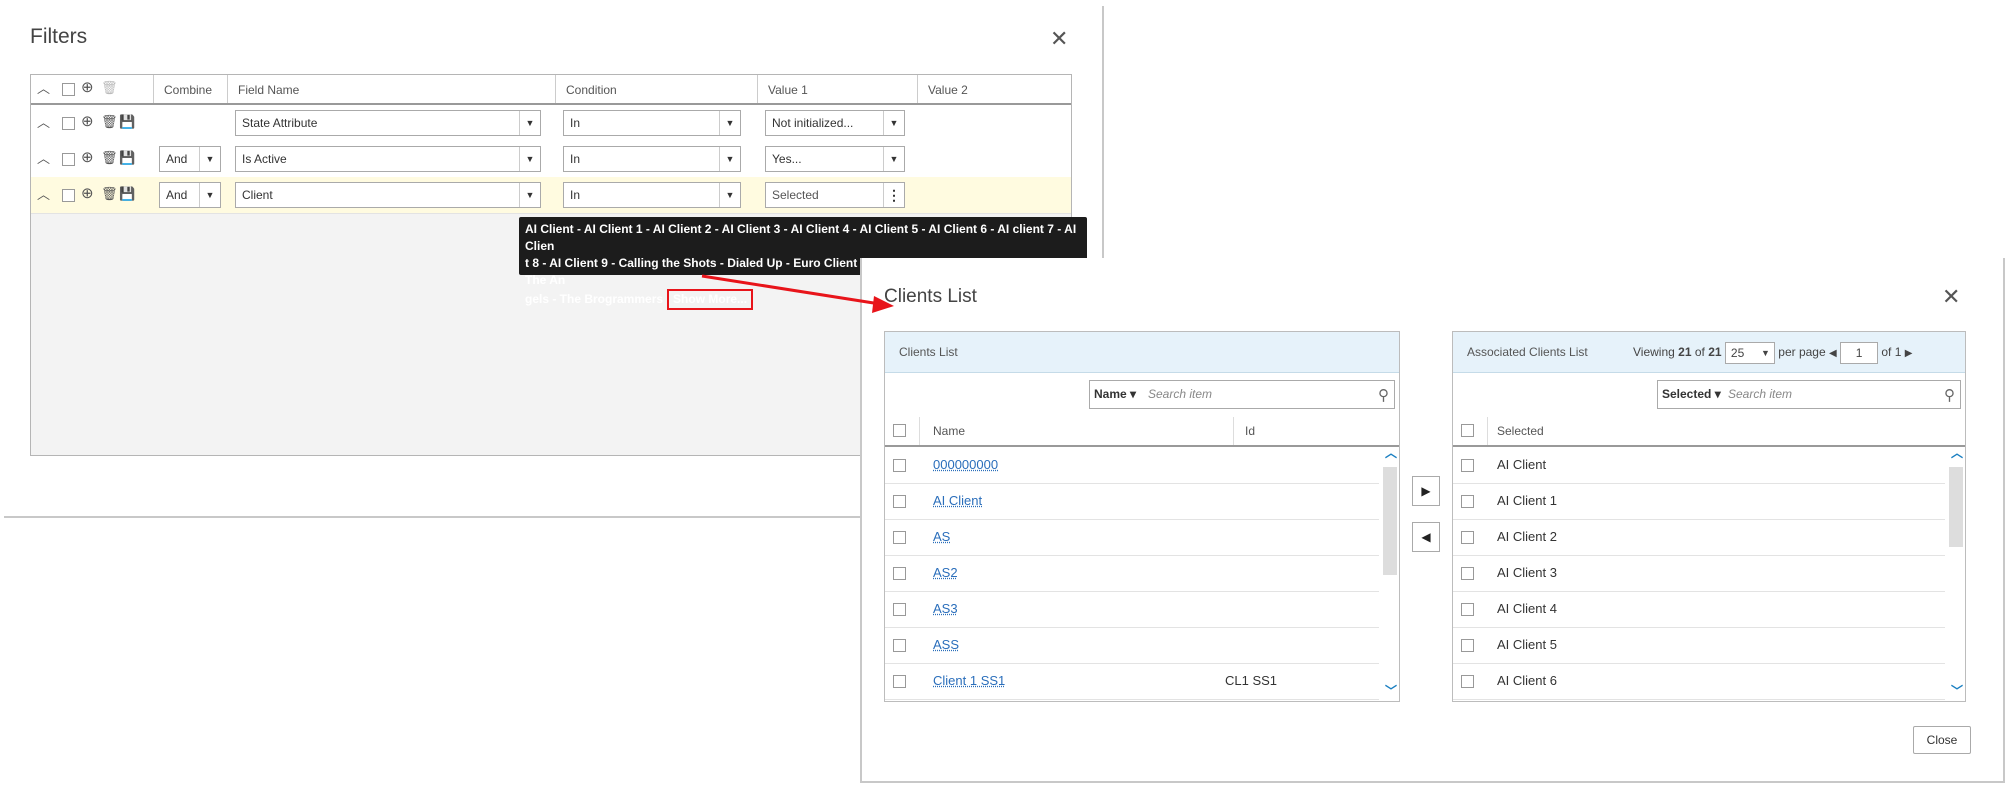 This screenshot has height=791, width=2008. What do you see at coordinates (1132, 465) in the screenshot?
I see `list-item: 000000000` at bounding box center [1132, 465].